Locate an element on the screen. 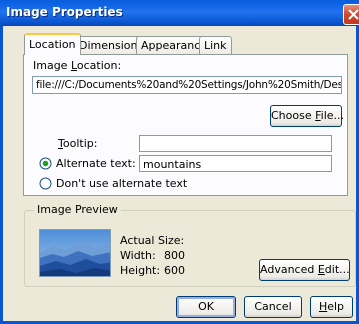 The width and height of the screenshot is (359, 324). height-label: Height: is located at coordinates (140, 270).